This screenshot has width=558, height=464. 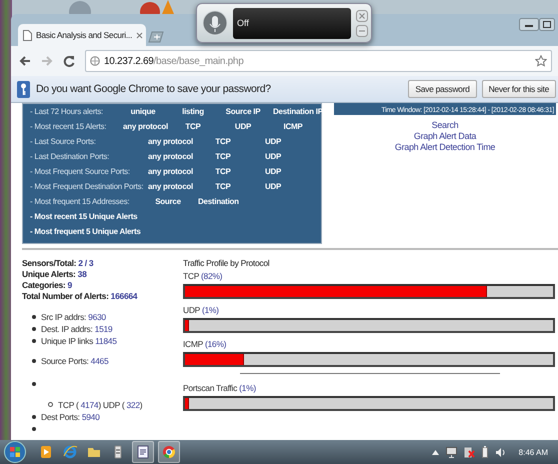 What do you see at coordinates (442, 89) in the screenshot?
I see `password-button: Save password` at bounding box center [442, 89].